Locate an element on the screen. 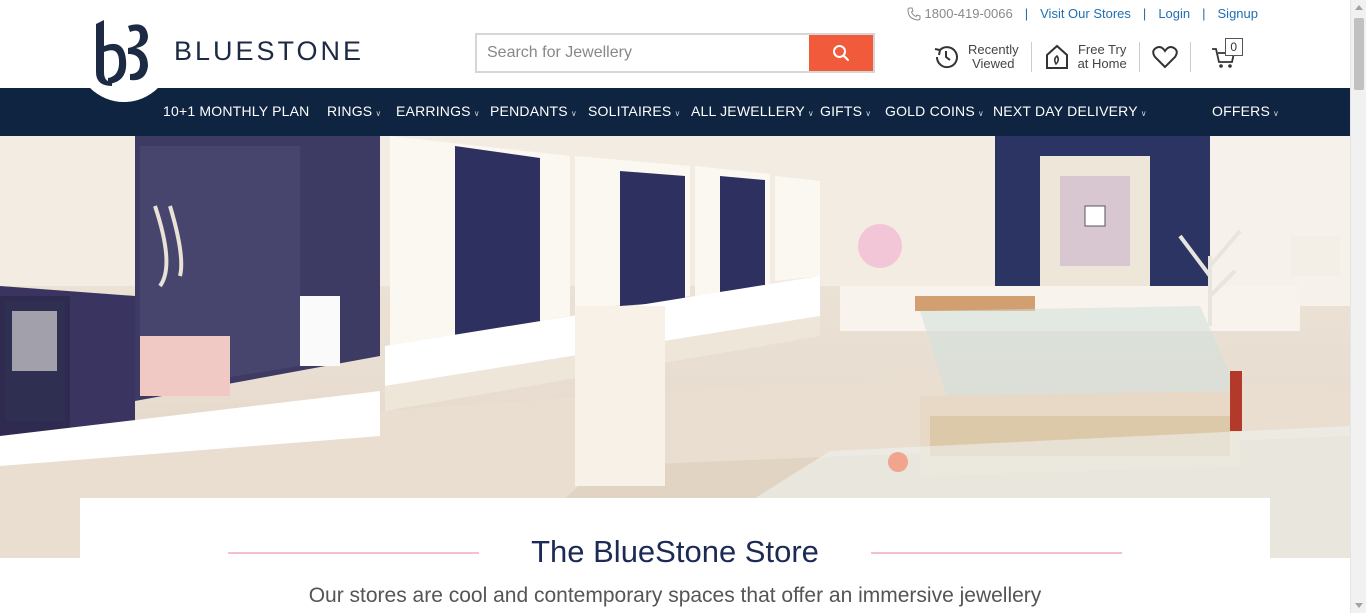 The image size is (1366, 613). home-try-icon is located at coordinates (1056, 56).